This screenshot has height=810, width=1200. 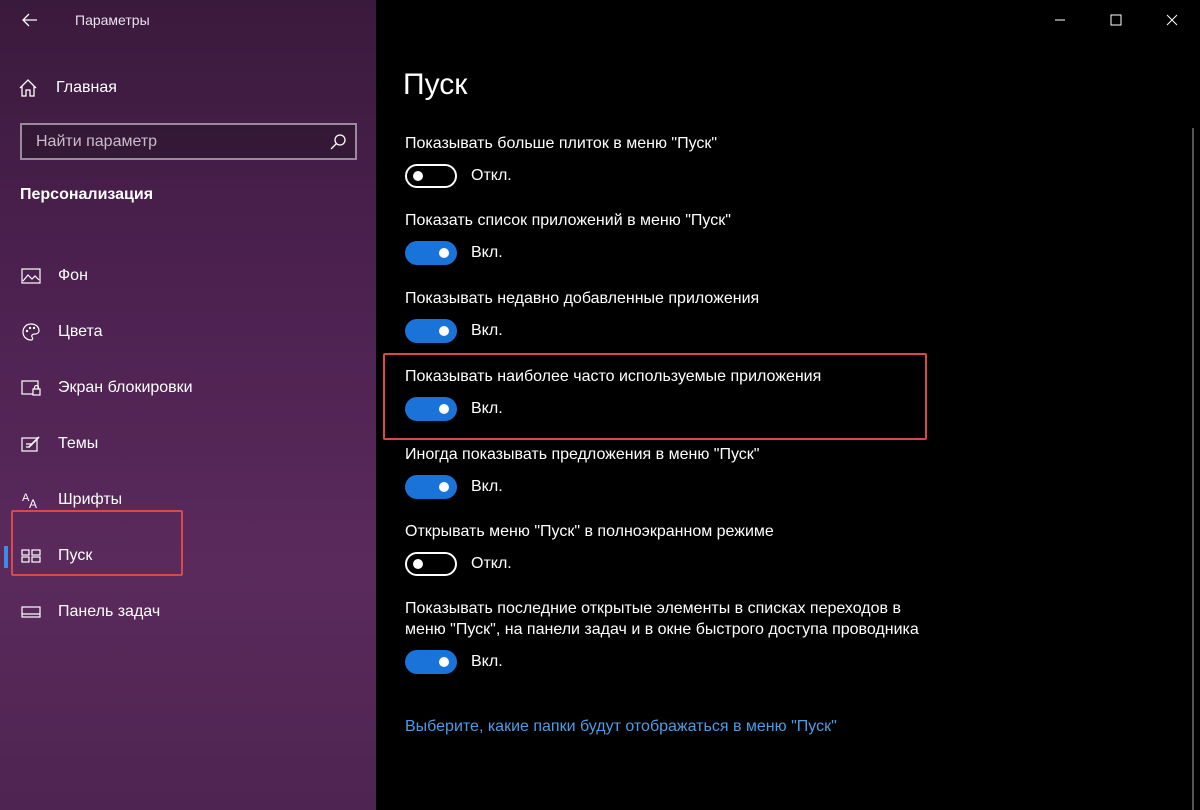 I want to click on close-icon, so click(x=1172, y=20).